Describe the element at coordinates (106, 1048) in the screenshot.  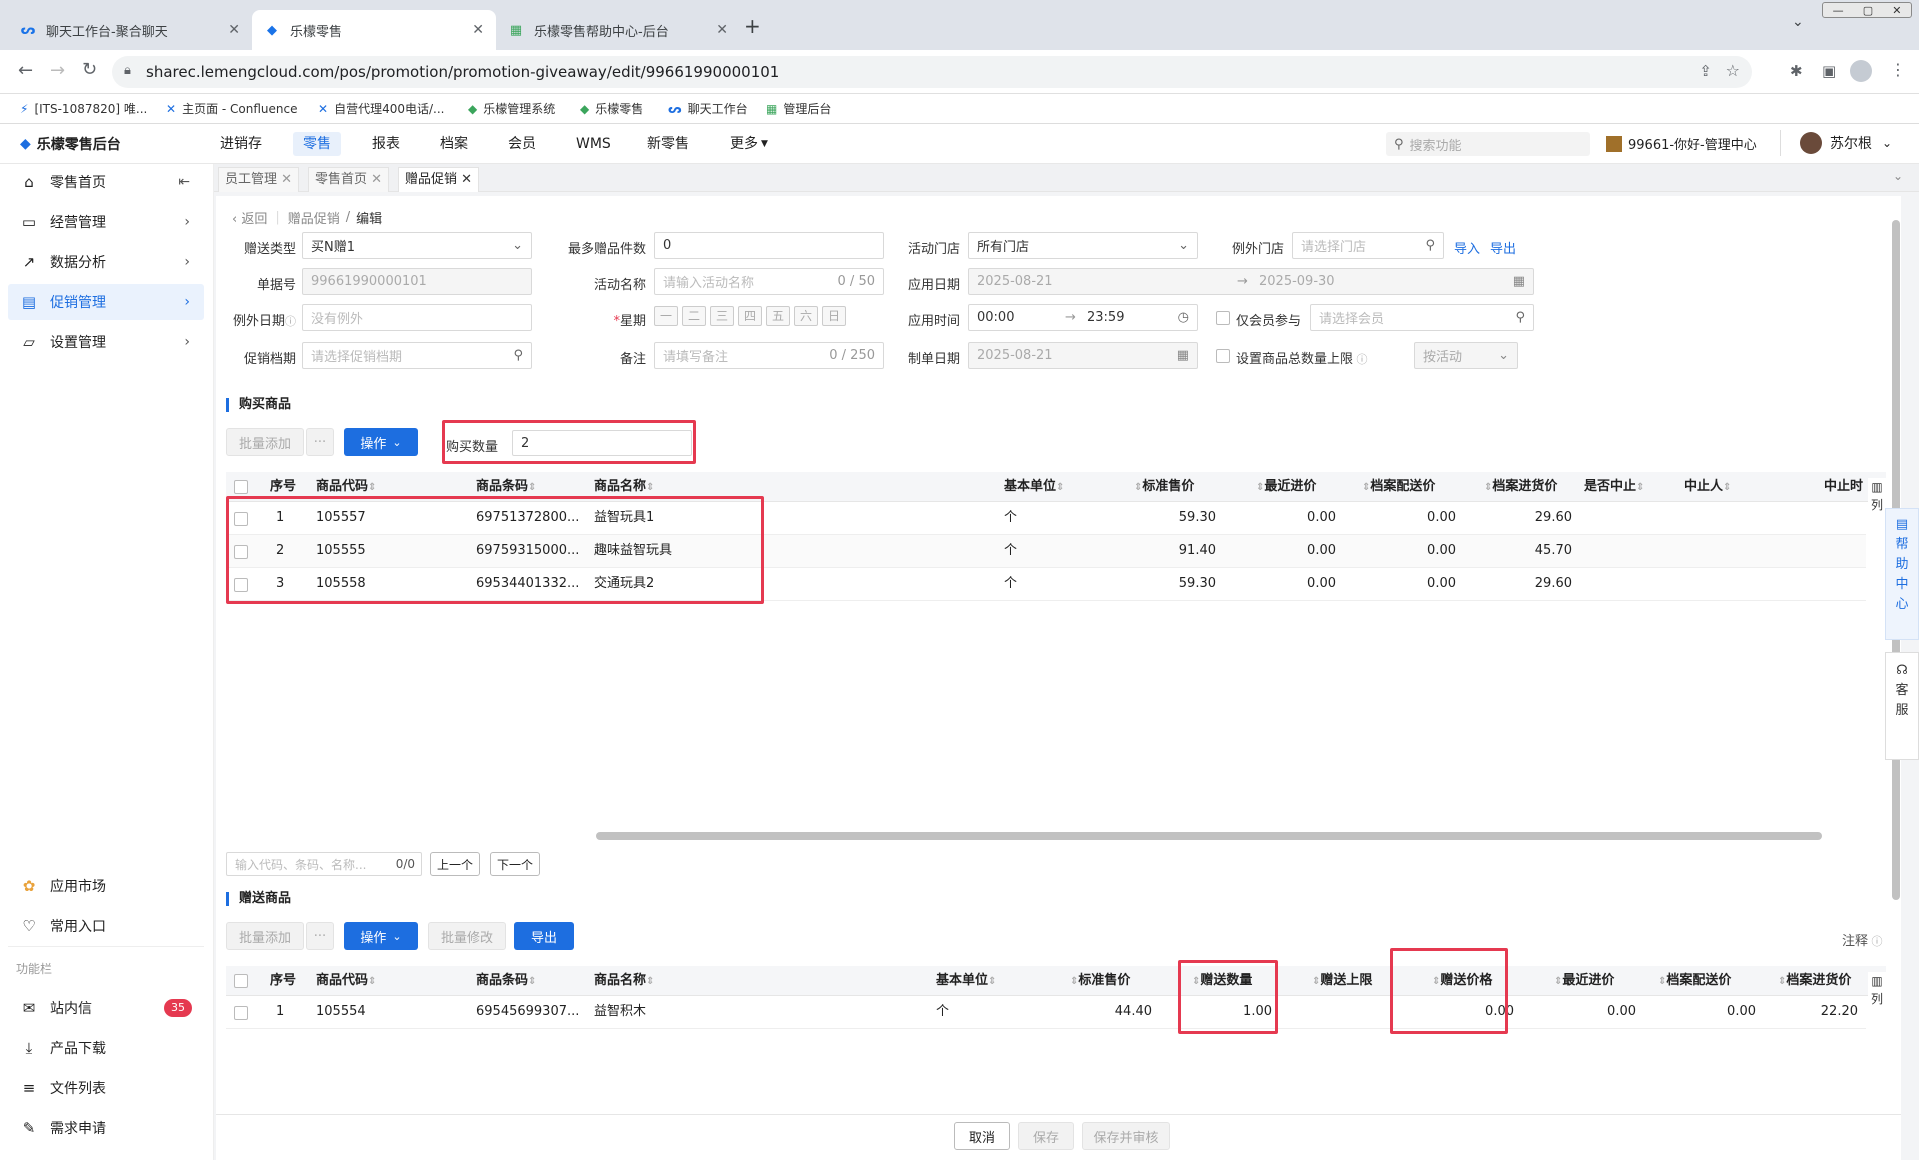
I see `sidebar-download: ⤓ 产品下载` at that location.